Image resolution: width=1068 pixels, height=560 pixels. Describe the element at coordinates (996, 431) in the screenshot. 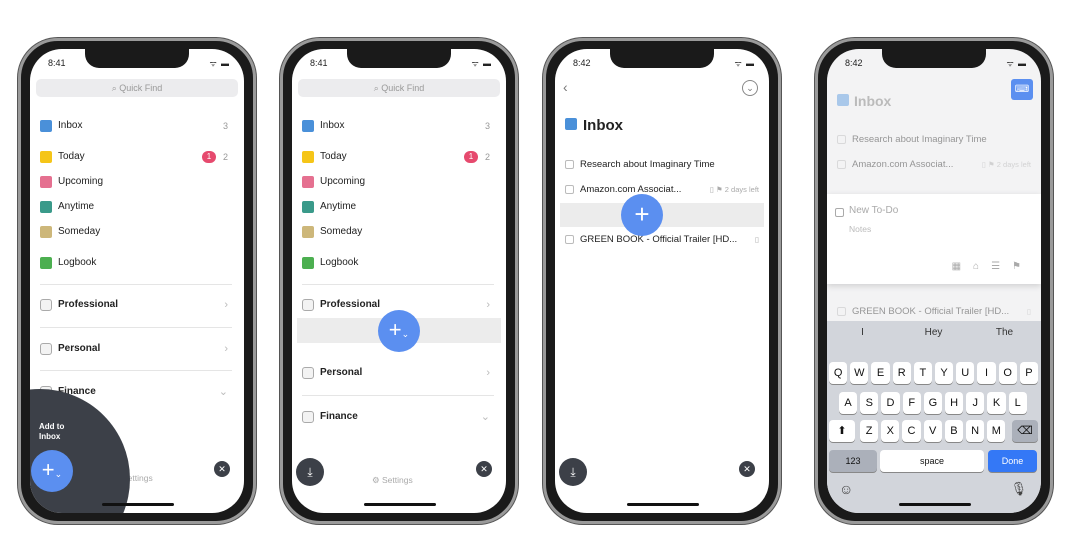

I see `key-m: M` at that location.